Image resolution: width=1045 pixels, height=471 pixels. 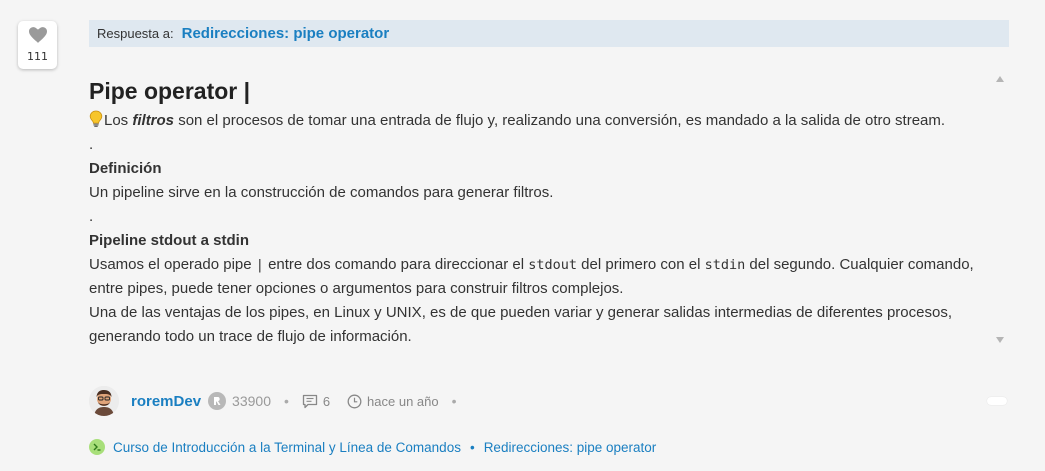 I want to click on rank-icon, so click(x=217, y=401).